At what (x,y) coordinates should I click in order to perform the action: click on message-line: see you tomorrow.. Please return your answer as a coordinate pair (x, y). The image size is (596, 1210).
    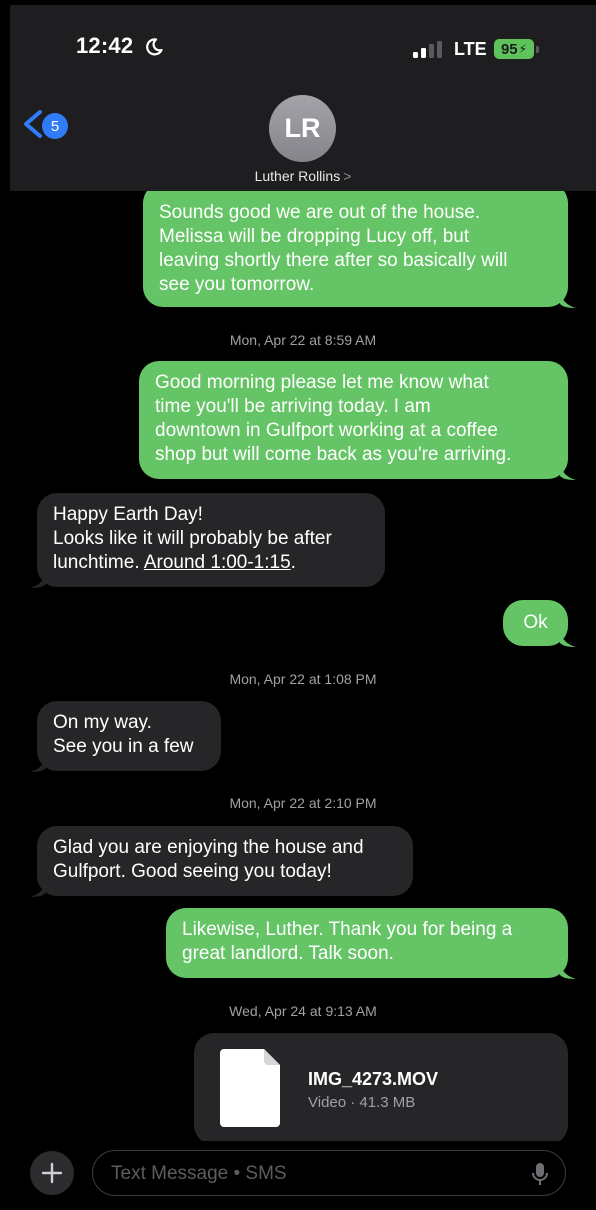
    Looking at the image, I should click on (237, 284).